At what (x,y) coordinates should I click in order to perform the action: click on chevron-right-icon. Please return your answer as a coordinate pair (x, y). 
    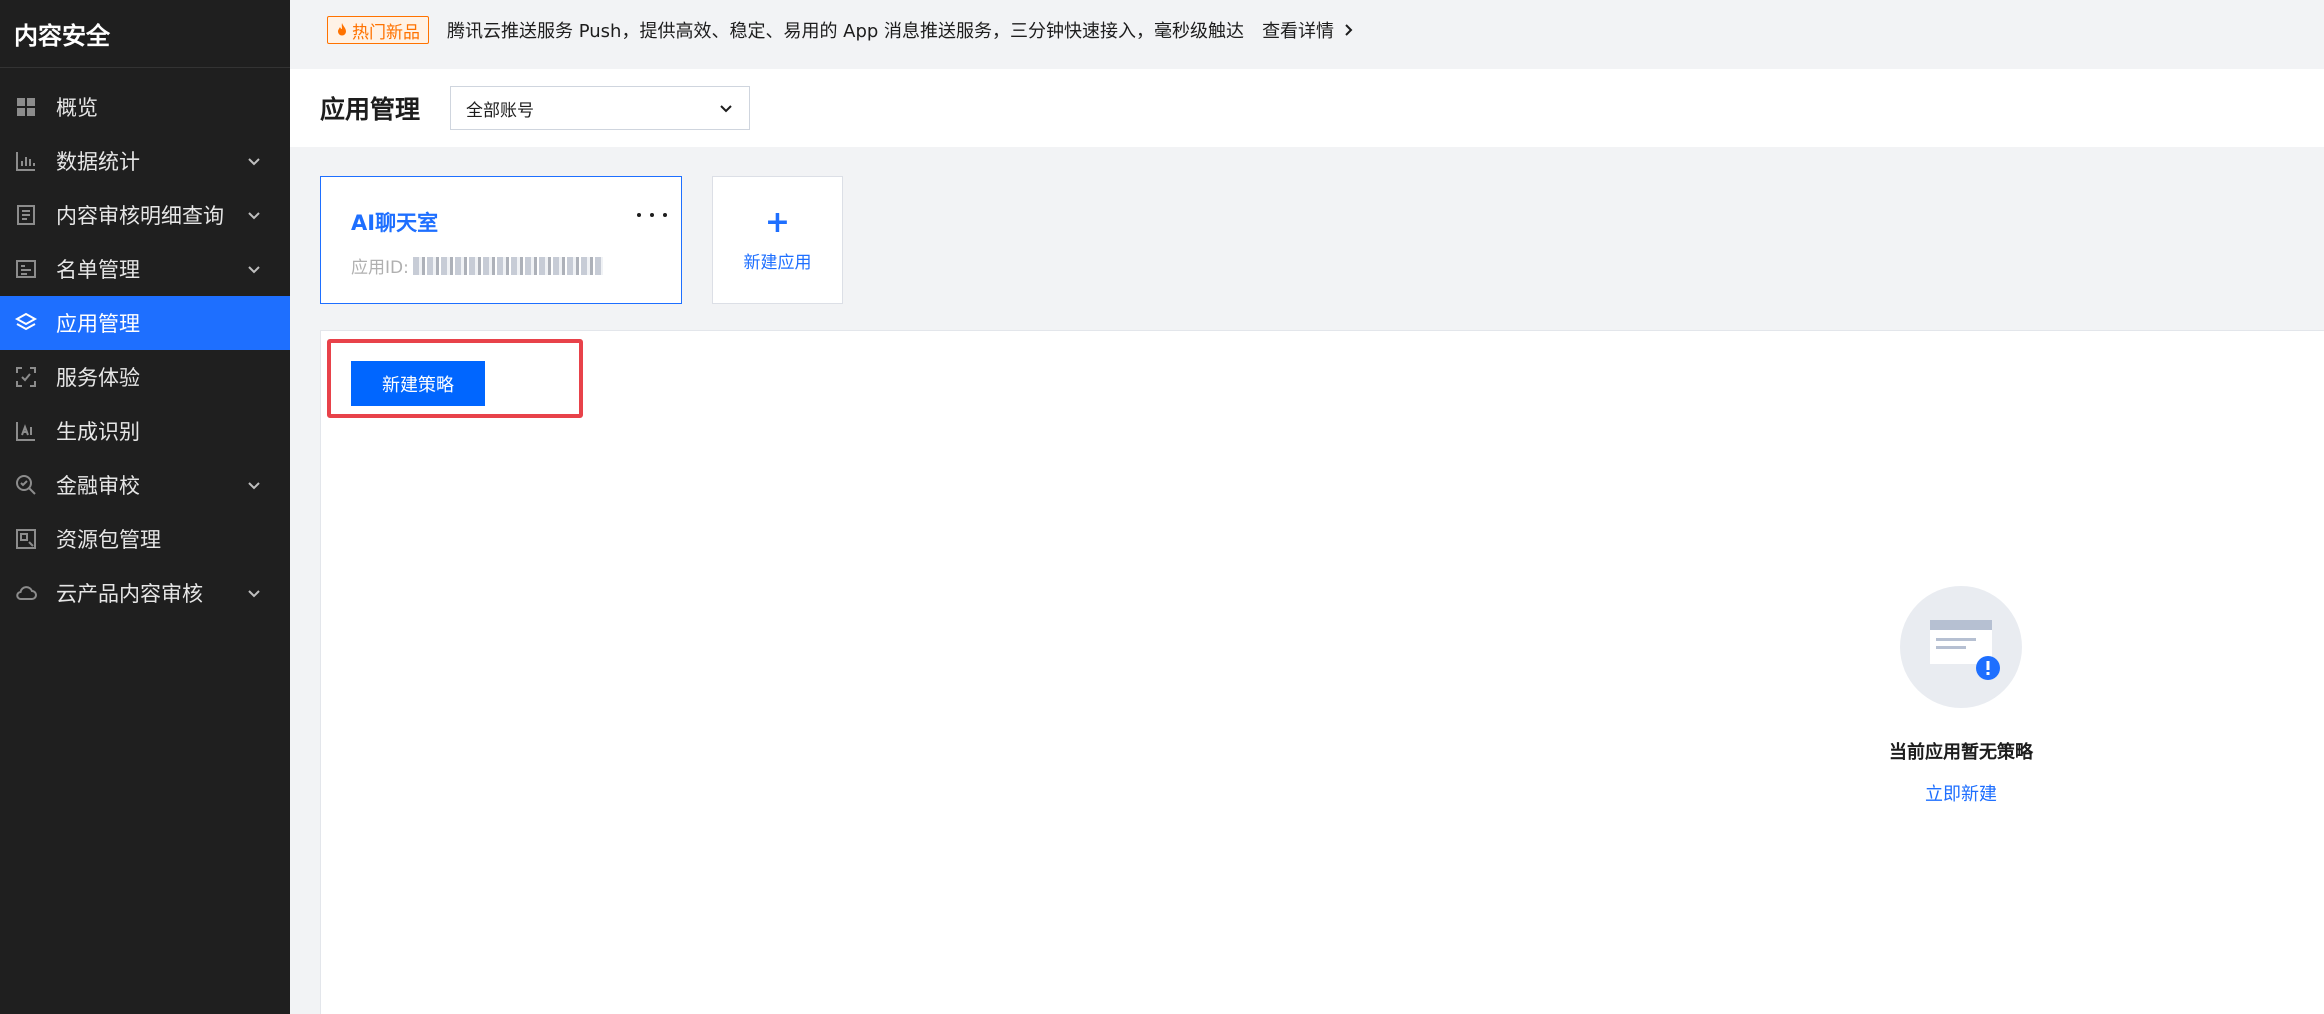
    Looking at the image, I should click on (1349, 30).